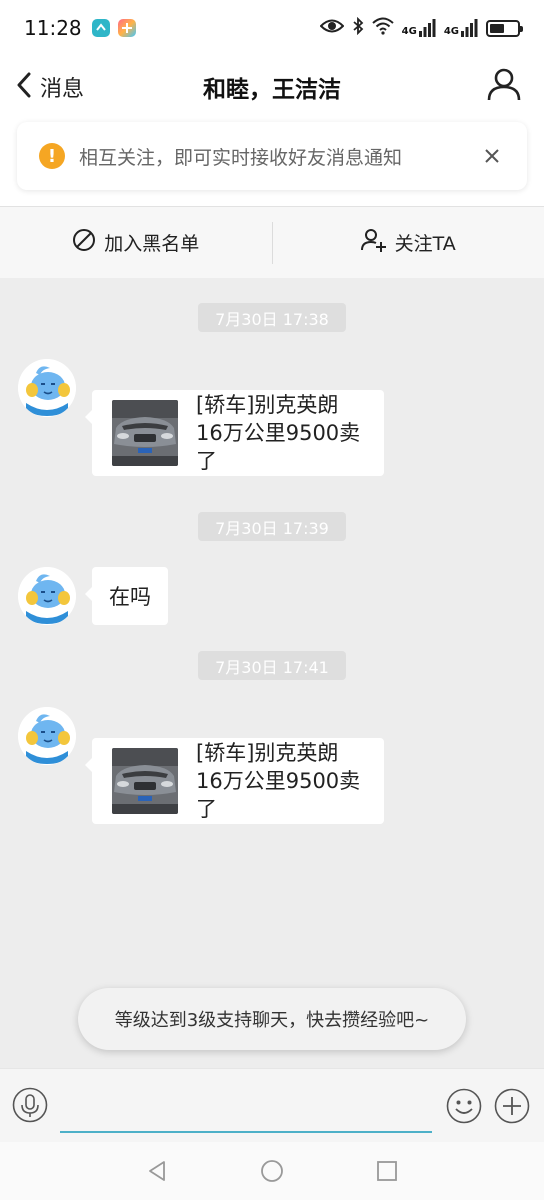  I want to click on close-icon, so click(492, 156).